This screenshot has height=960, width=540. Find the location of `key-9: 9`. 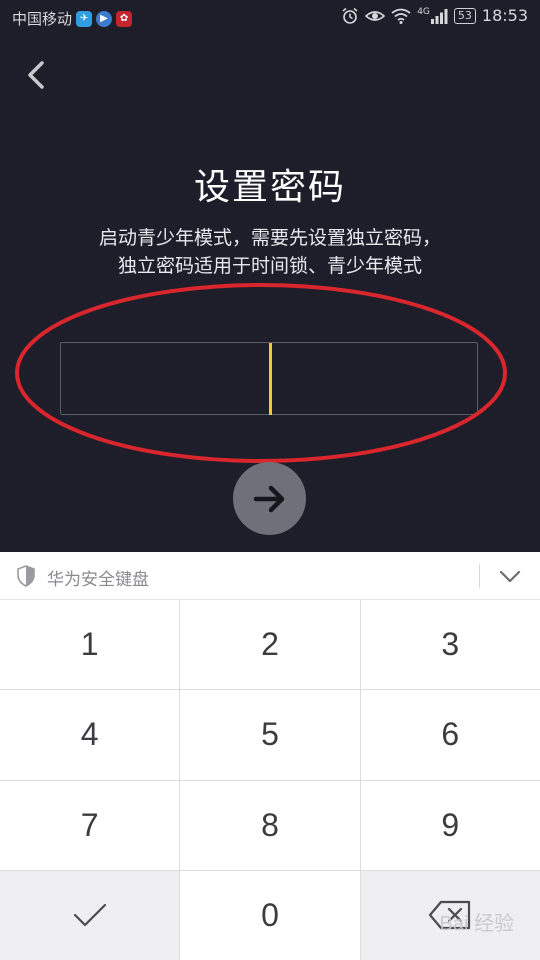

key-9: 9 is located at coordinates (450, 825).